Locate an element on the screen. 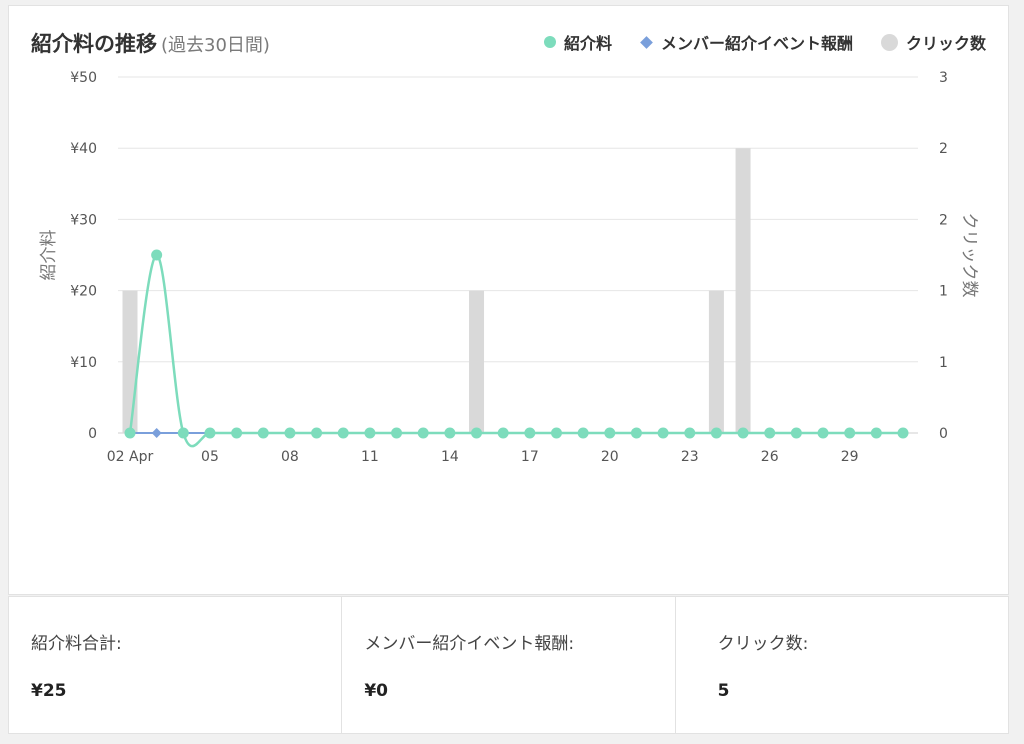 The image size is (1024, 744). x-tick-label: 29 is located at coordinates (850, 457).